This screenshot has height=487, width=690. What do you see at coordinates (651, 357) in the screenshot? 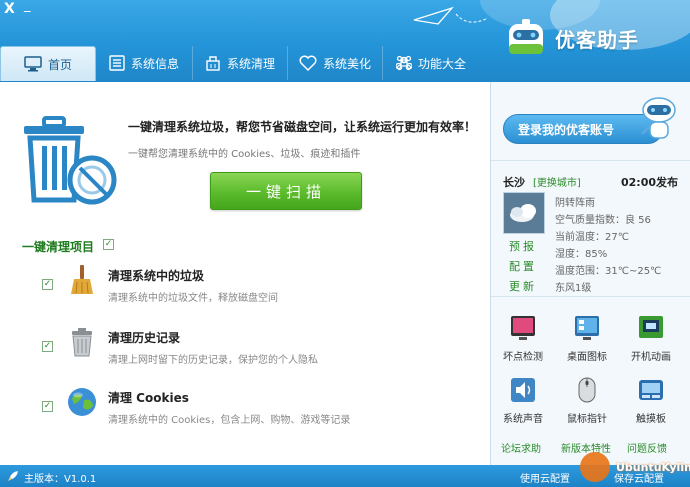
I see `tool-label: 开机动画` at bounding box center [651, 357].